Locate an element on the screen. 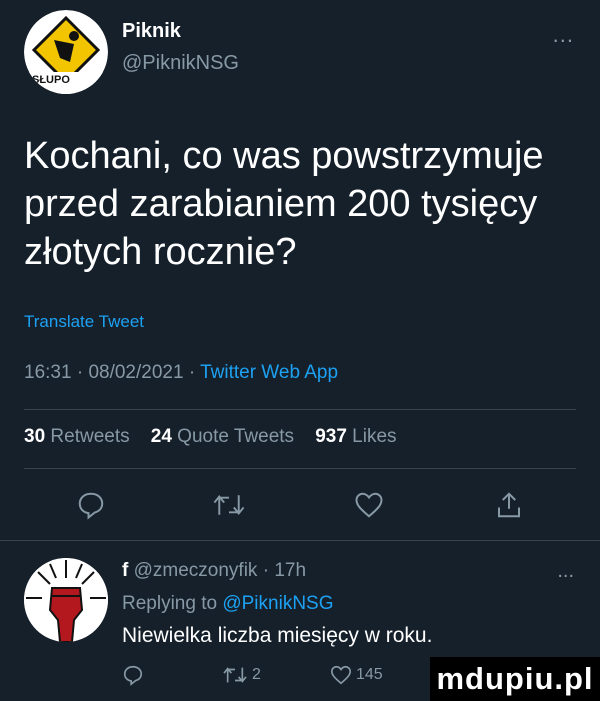  reply-button is located at coordinates (91, 507).